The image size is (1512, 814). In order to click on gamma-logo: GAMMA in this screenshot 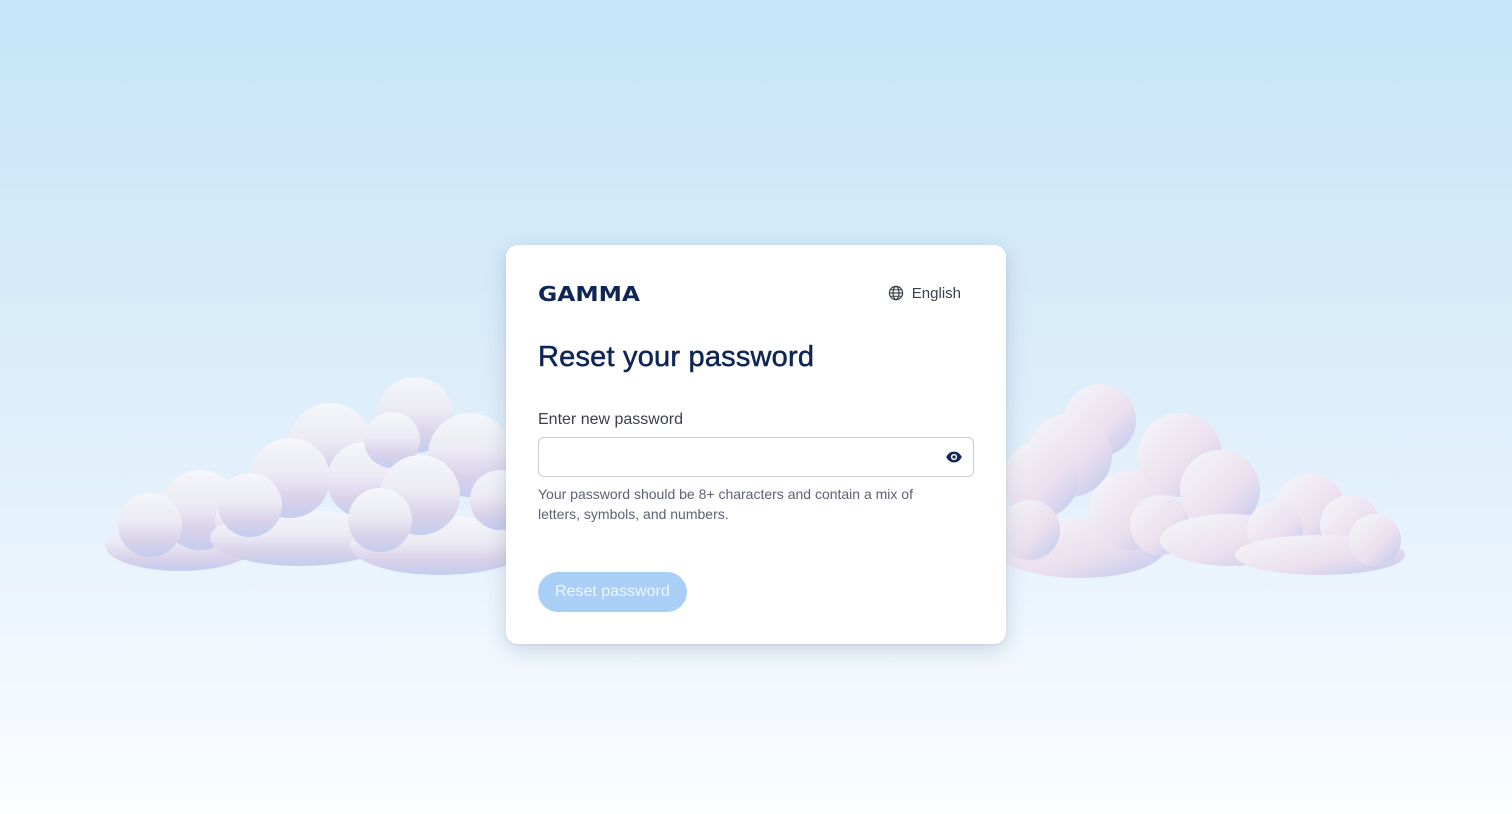, I will do `click(589, 293)`.